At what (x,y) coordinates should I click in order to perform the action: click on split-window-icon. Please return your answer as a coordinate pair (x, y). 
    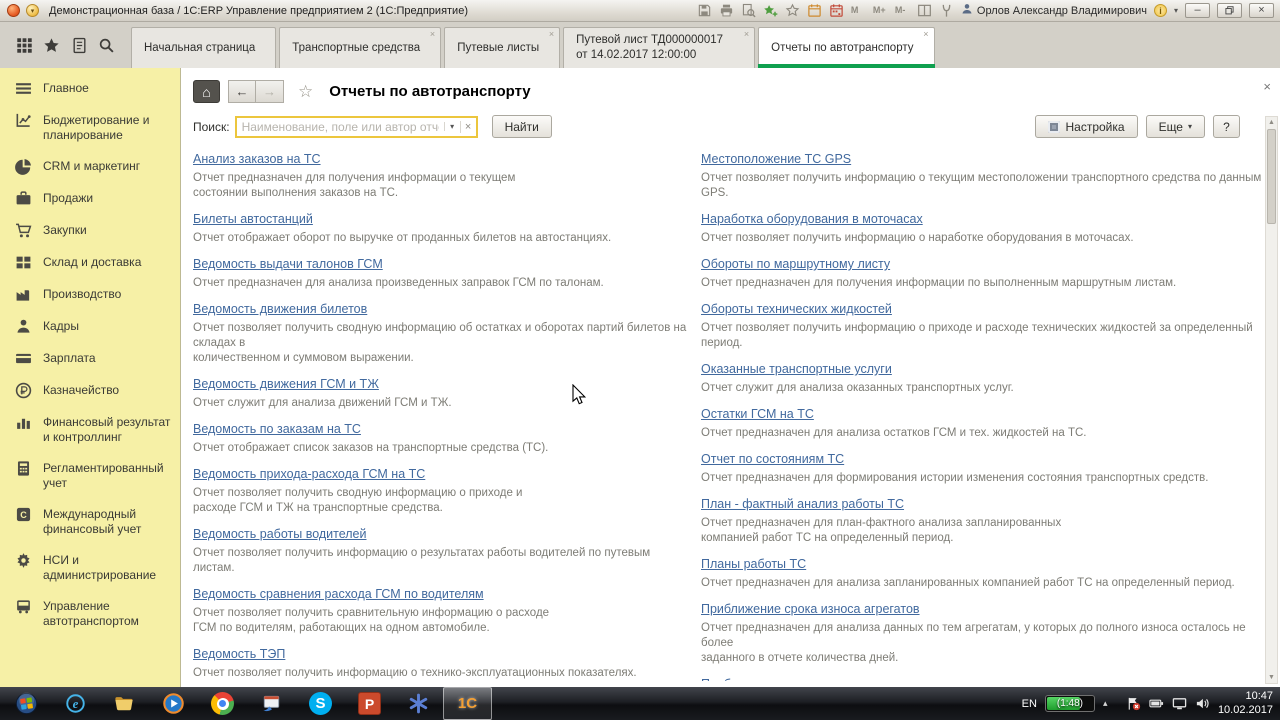
    Looking at the image, I should click on (924, 10).